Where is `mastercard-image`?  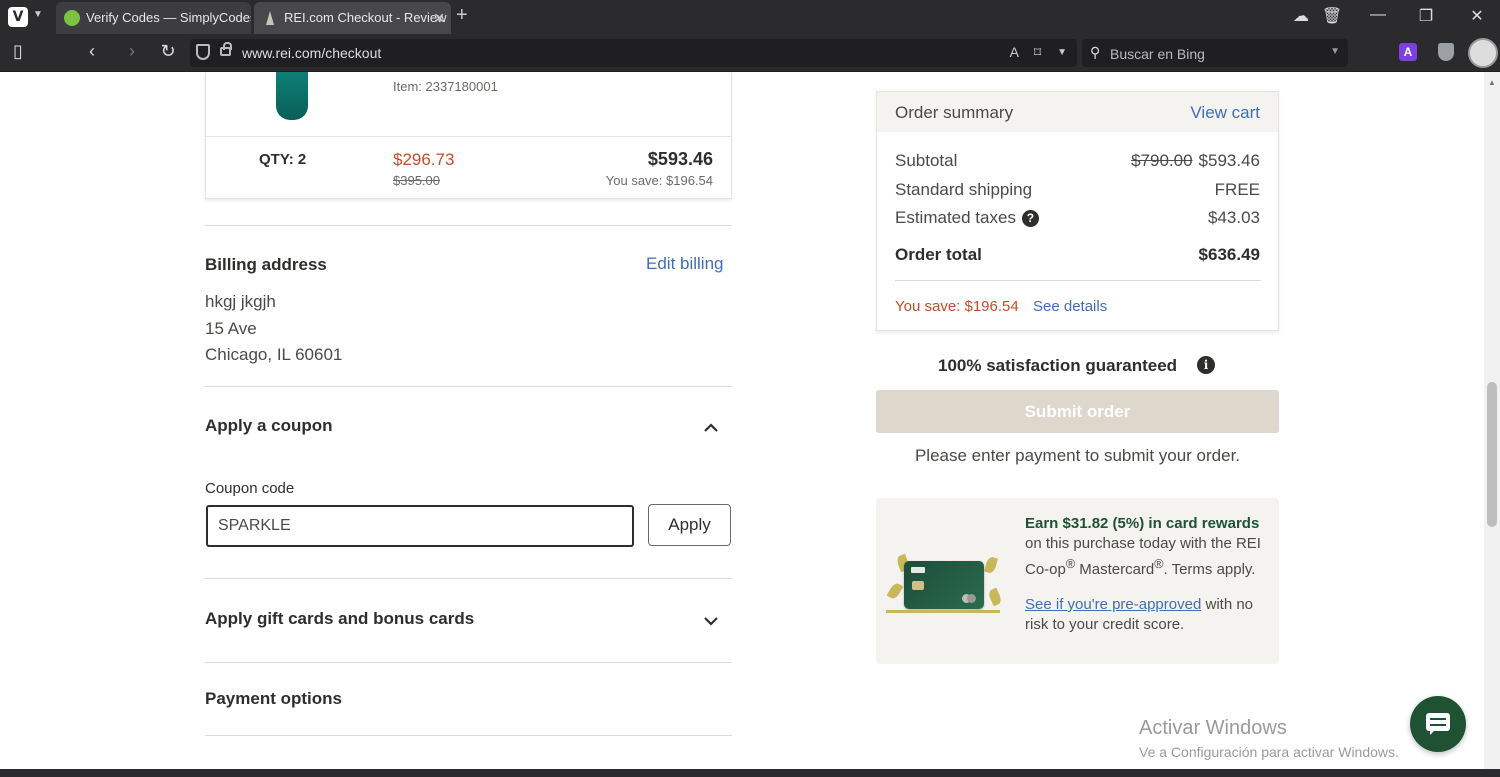 mastercard-image is located at coordinates (944, 585).